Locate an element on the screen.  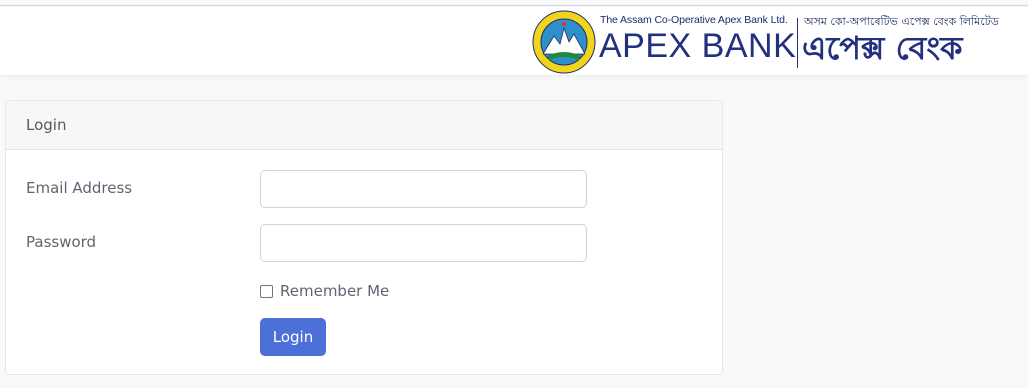
email-label: Email Address is located at coordinates (79, 188).